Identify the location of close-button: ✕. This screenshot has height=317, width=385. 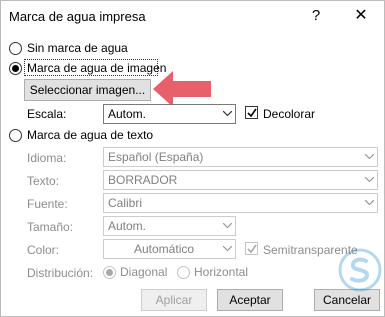
(361, 16).